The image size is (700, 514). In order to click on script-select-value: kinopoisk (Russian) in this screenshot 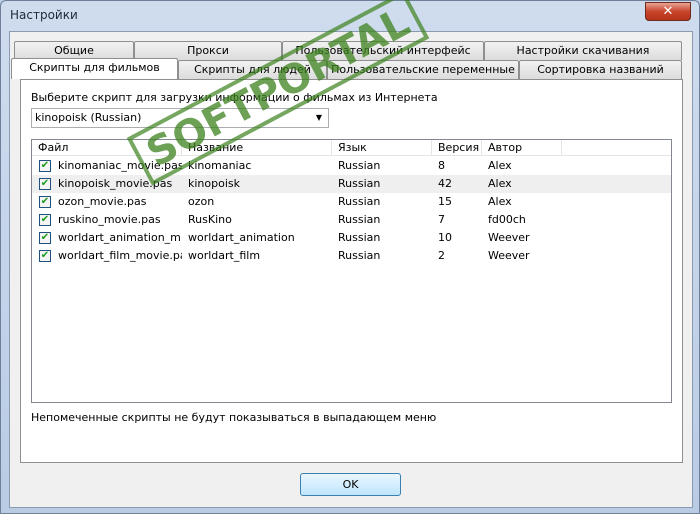, I will do `click(88, 117)`.